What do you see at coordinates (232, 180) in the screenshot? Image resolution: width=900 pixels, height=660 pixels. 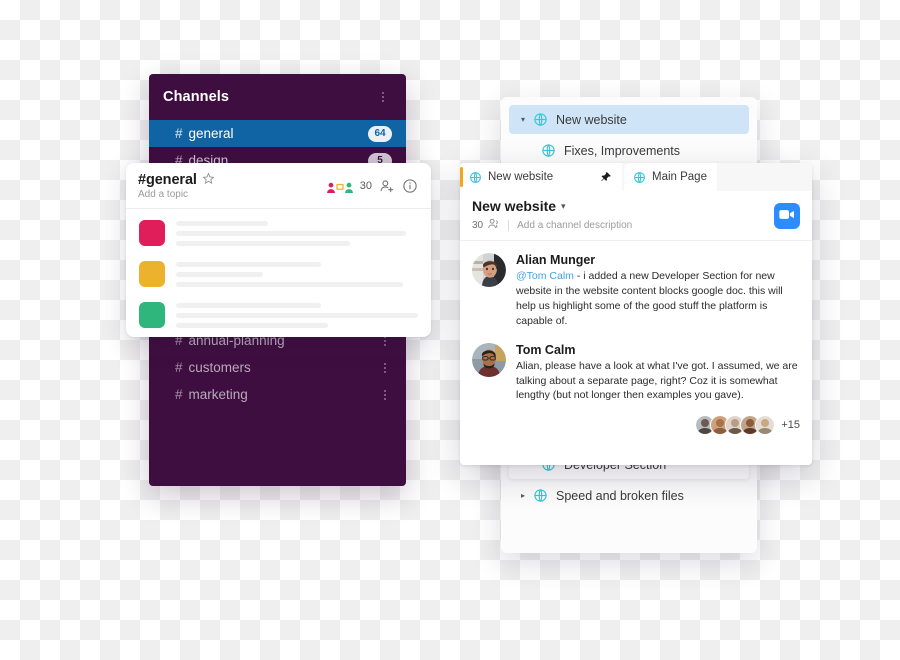 I see `general-title-line: #general` at bounding box center [232, 180].